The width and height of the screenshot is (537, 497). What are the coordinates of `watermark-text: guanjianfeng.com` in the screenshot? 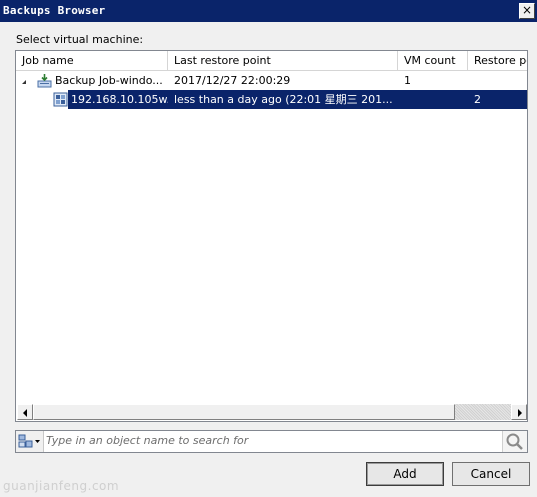 It's located at (61, 486).